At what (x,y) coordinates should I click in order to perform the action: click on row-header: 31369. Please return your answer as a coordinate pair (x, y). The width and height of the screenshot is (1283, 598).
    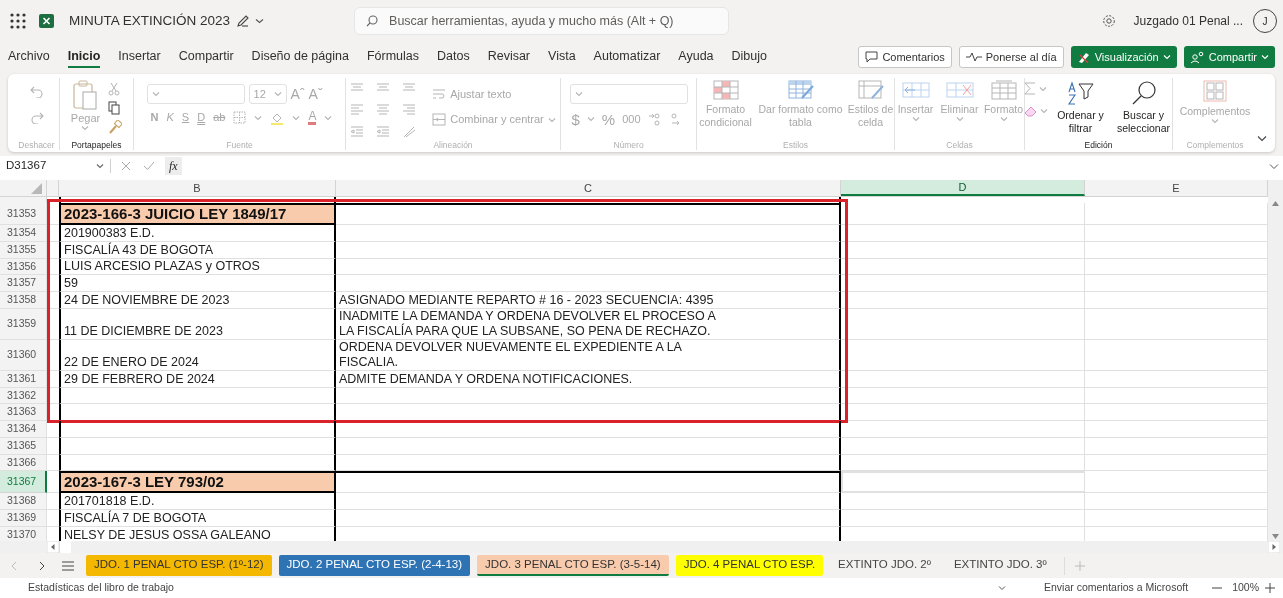
    Looking at the image, I should click on (23, 518).